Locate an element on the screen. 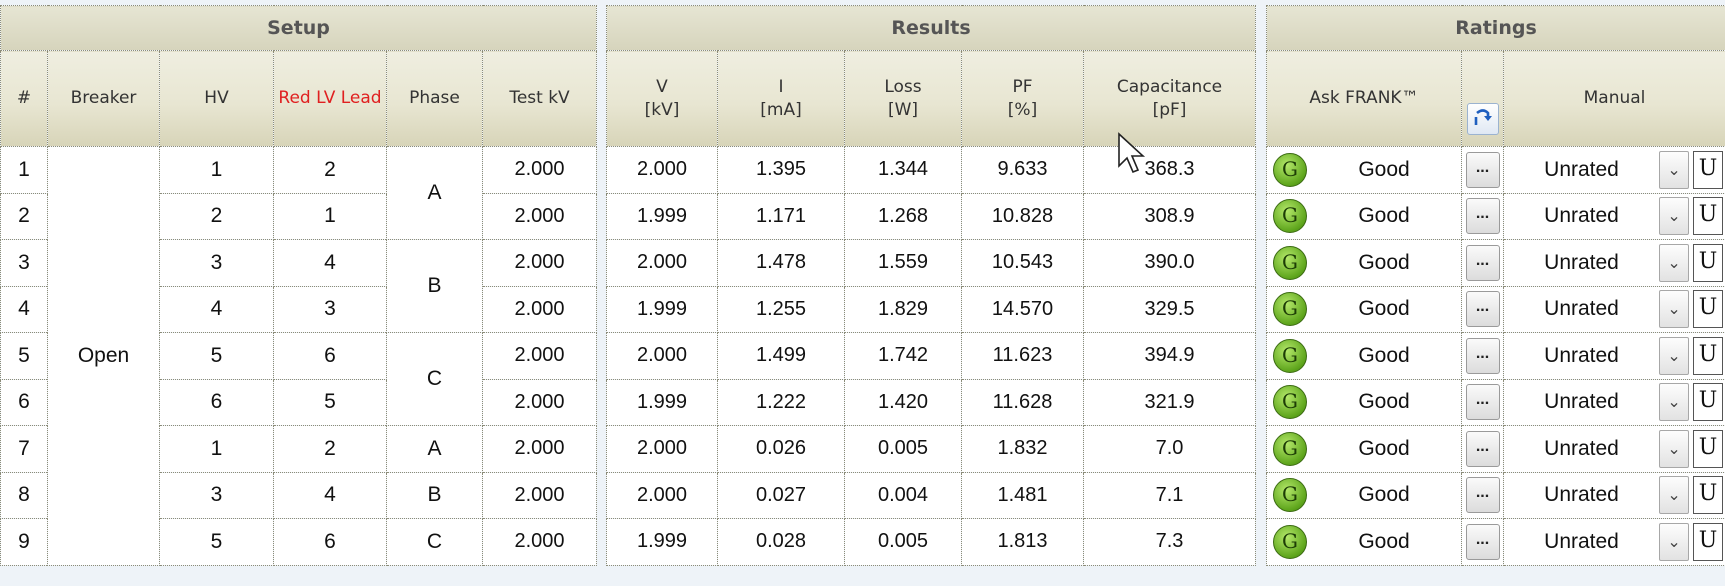  col-header-hv: HV is located at coordinates (216, 98).